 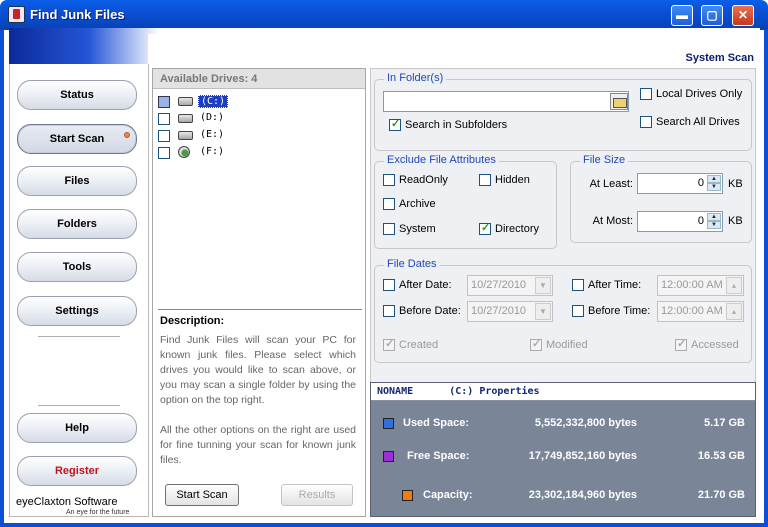 What do you see at coordinates (184, 152) in the screenshot?
I see `cd-drive-icon` at bounding box center [184, 152].